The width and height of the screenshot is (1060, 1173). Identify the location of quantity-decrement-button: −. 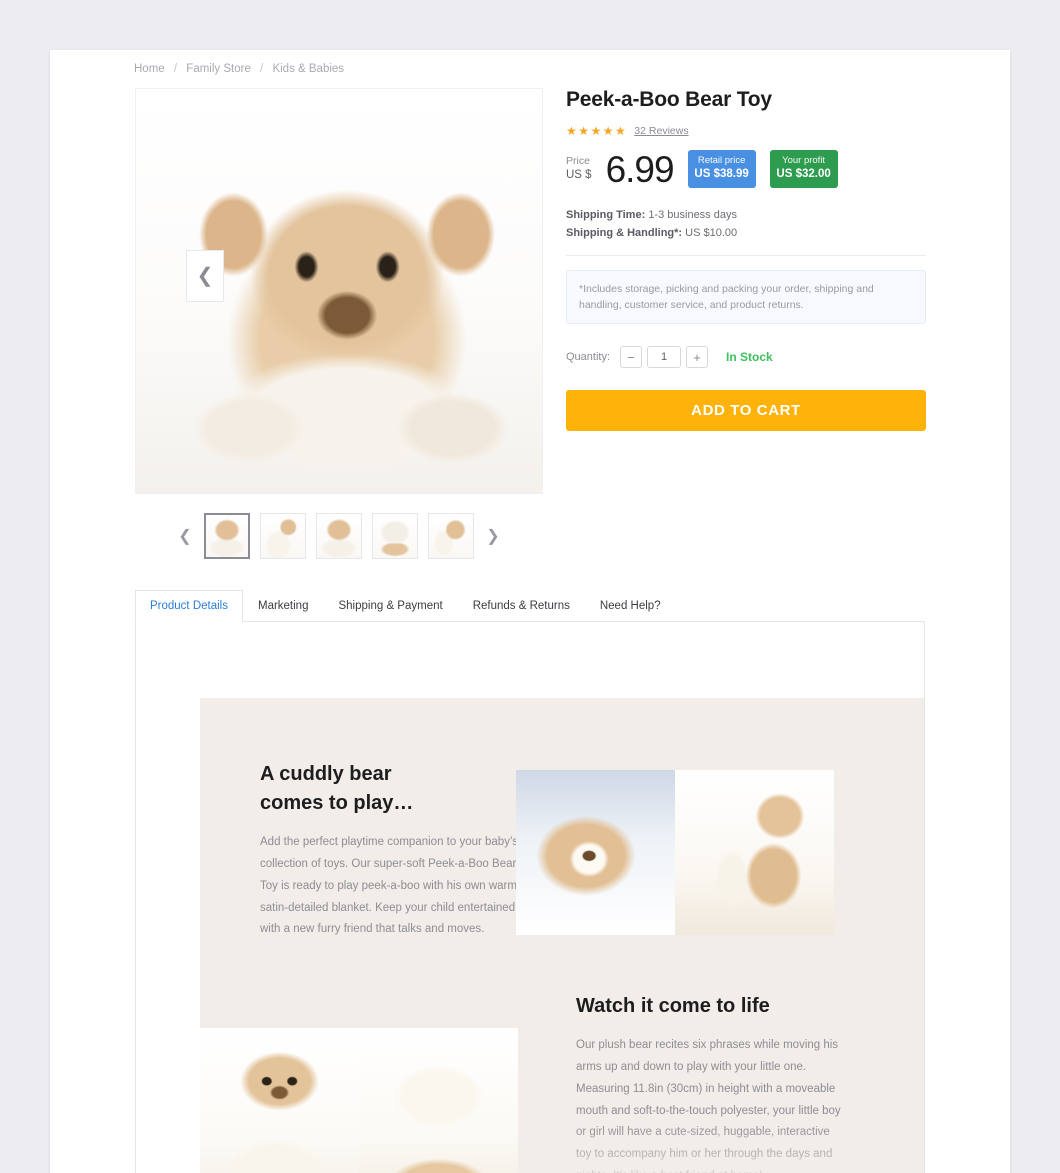
(631, 357).